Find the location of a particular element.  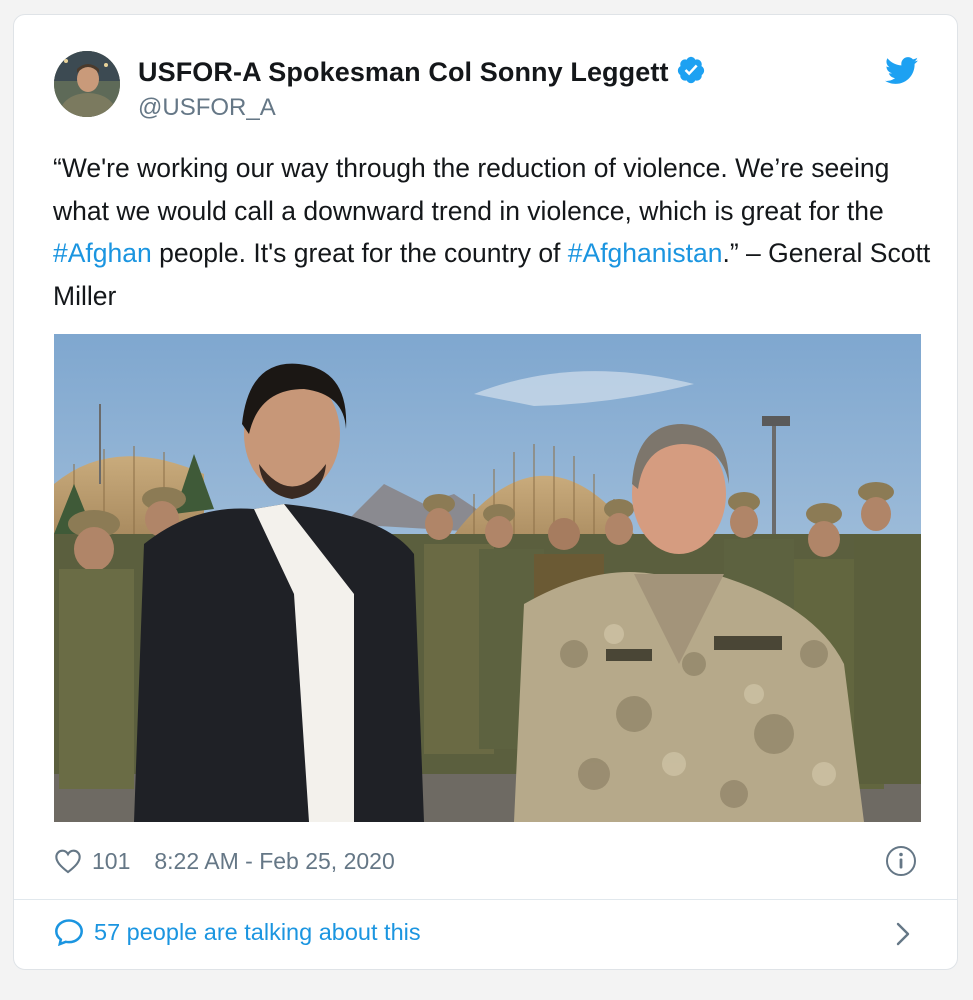

avatar is located at coordinates (87, 84).